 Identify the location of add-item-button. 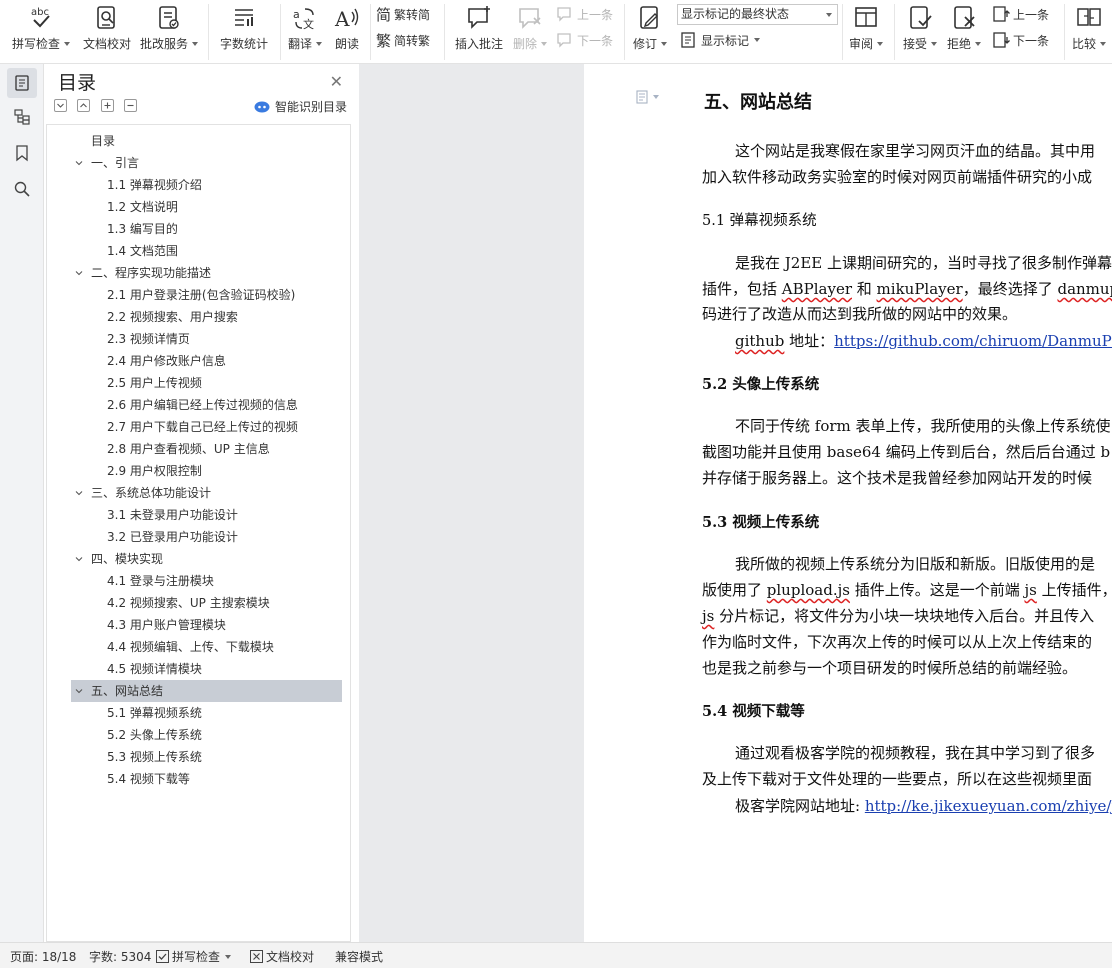
(107, 105).